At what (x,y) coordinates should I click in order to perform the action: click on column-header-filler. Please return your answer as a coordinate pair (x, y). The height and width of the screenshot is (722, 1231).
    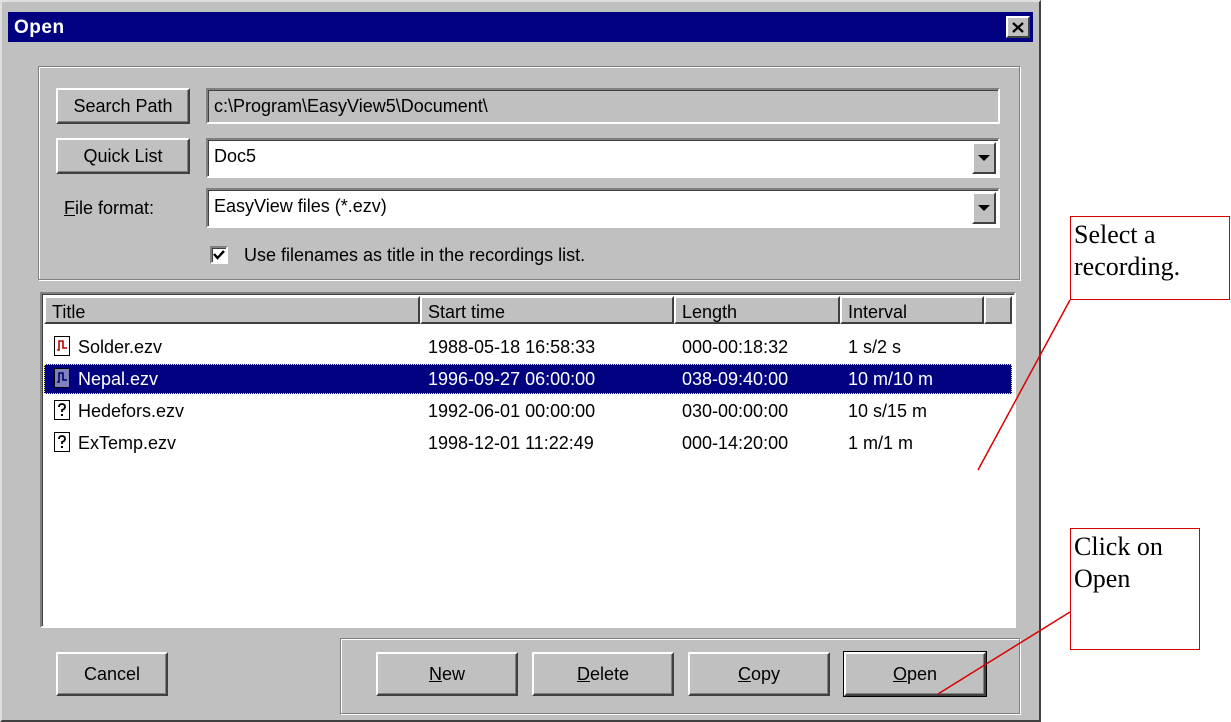
    Looking at the image, I should click on (998, 310).